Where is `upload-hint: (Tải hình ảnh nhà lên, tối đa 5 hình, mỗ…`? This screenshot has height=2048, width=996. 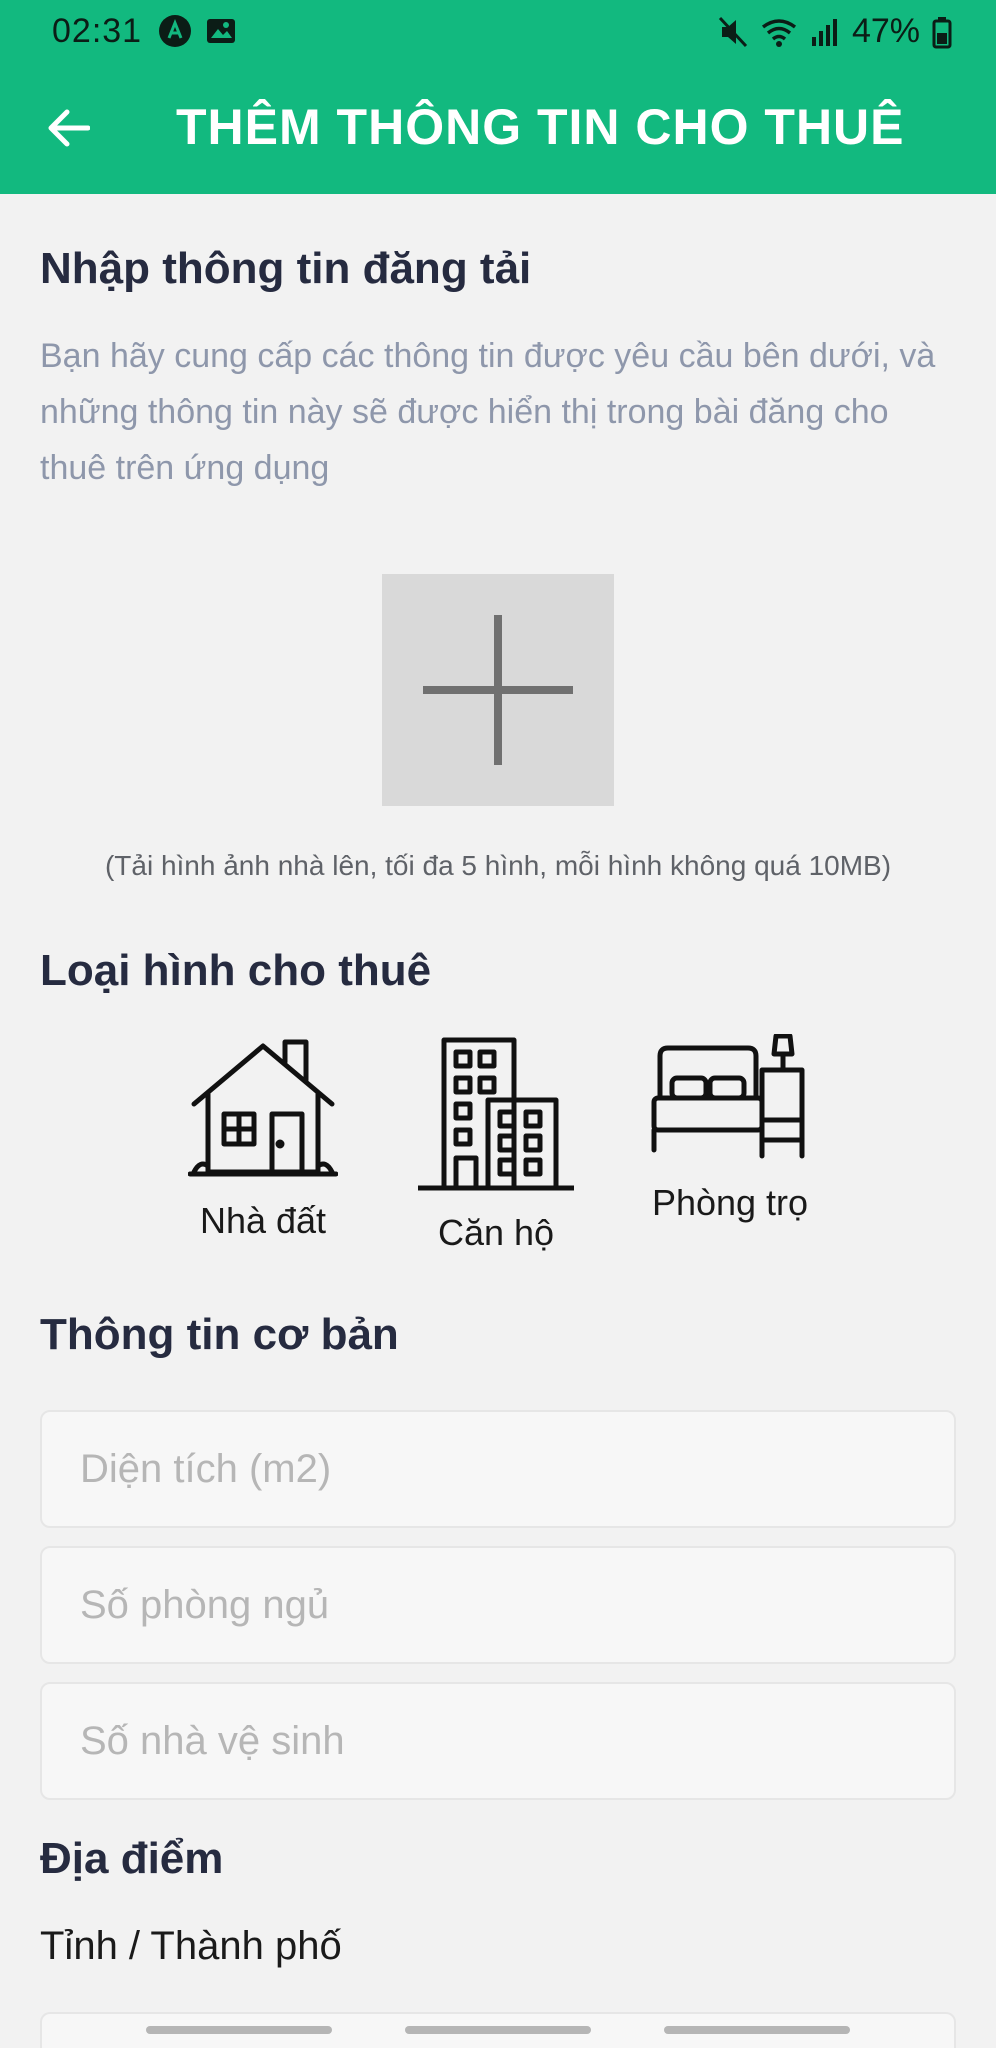 upload-hint: (Tải hình ảnh nhà lên, tối đa 5 hình, mỗ… is located at coordinates (498, 865).